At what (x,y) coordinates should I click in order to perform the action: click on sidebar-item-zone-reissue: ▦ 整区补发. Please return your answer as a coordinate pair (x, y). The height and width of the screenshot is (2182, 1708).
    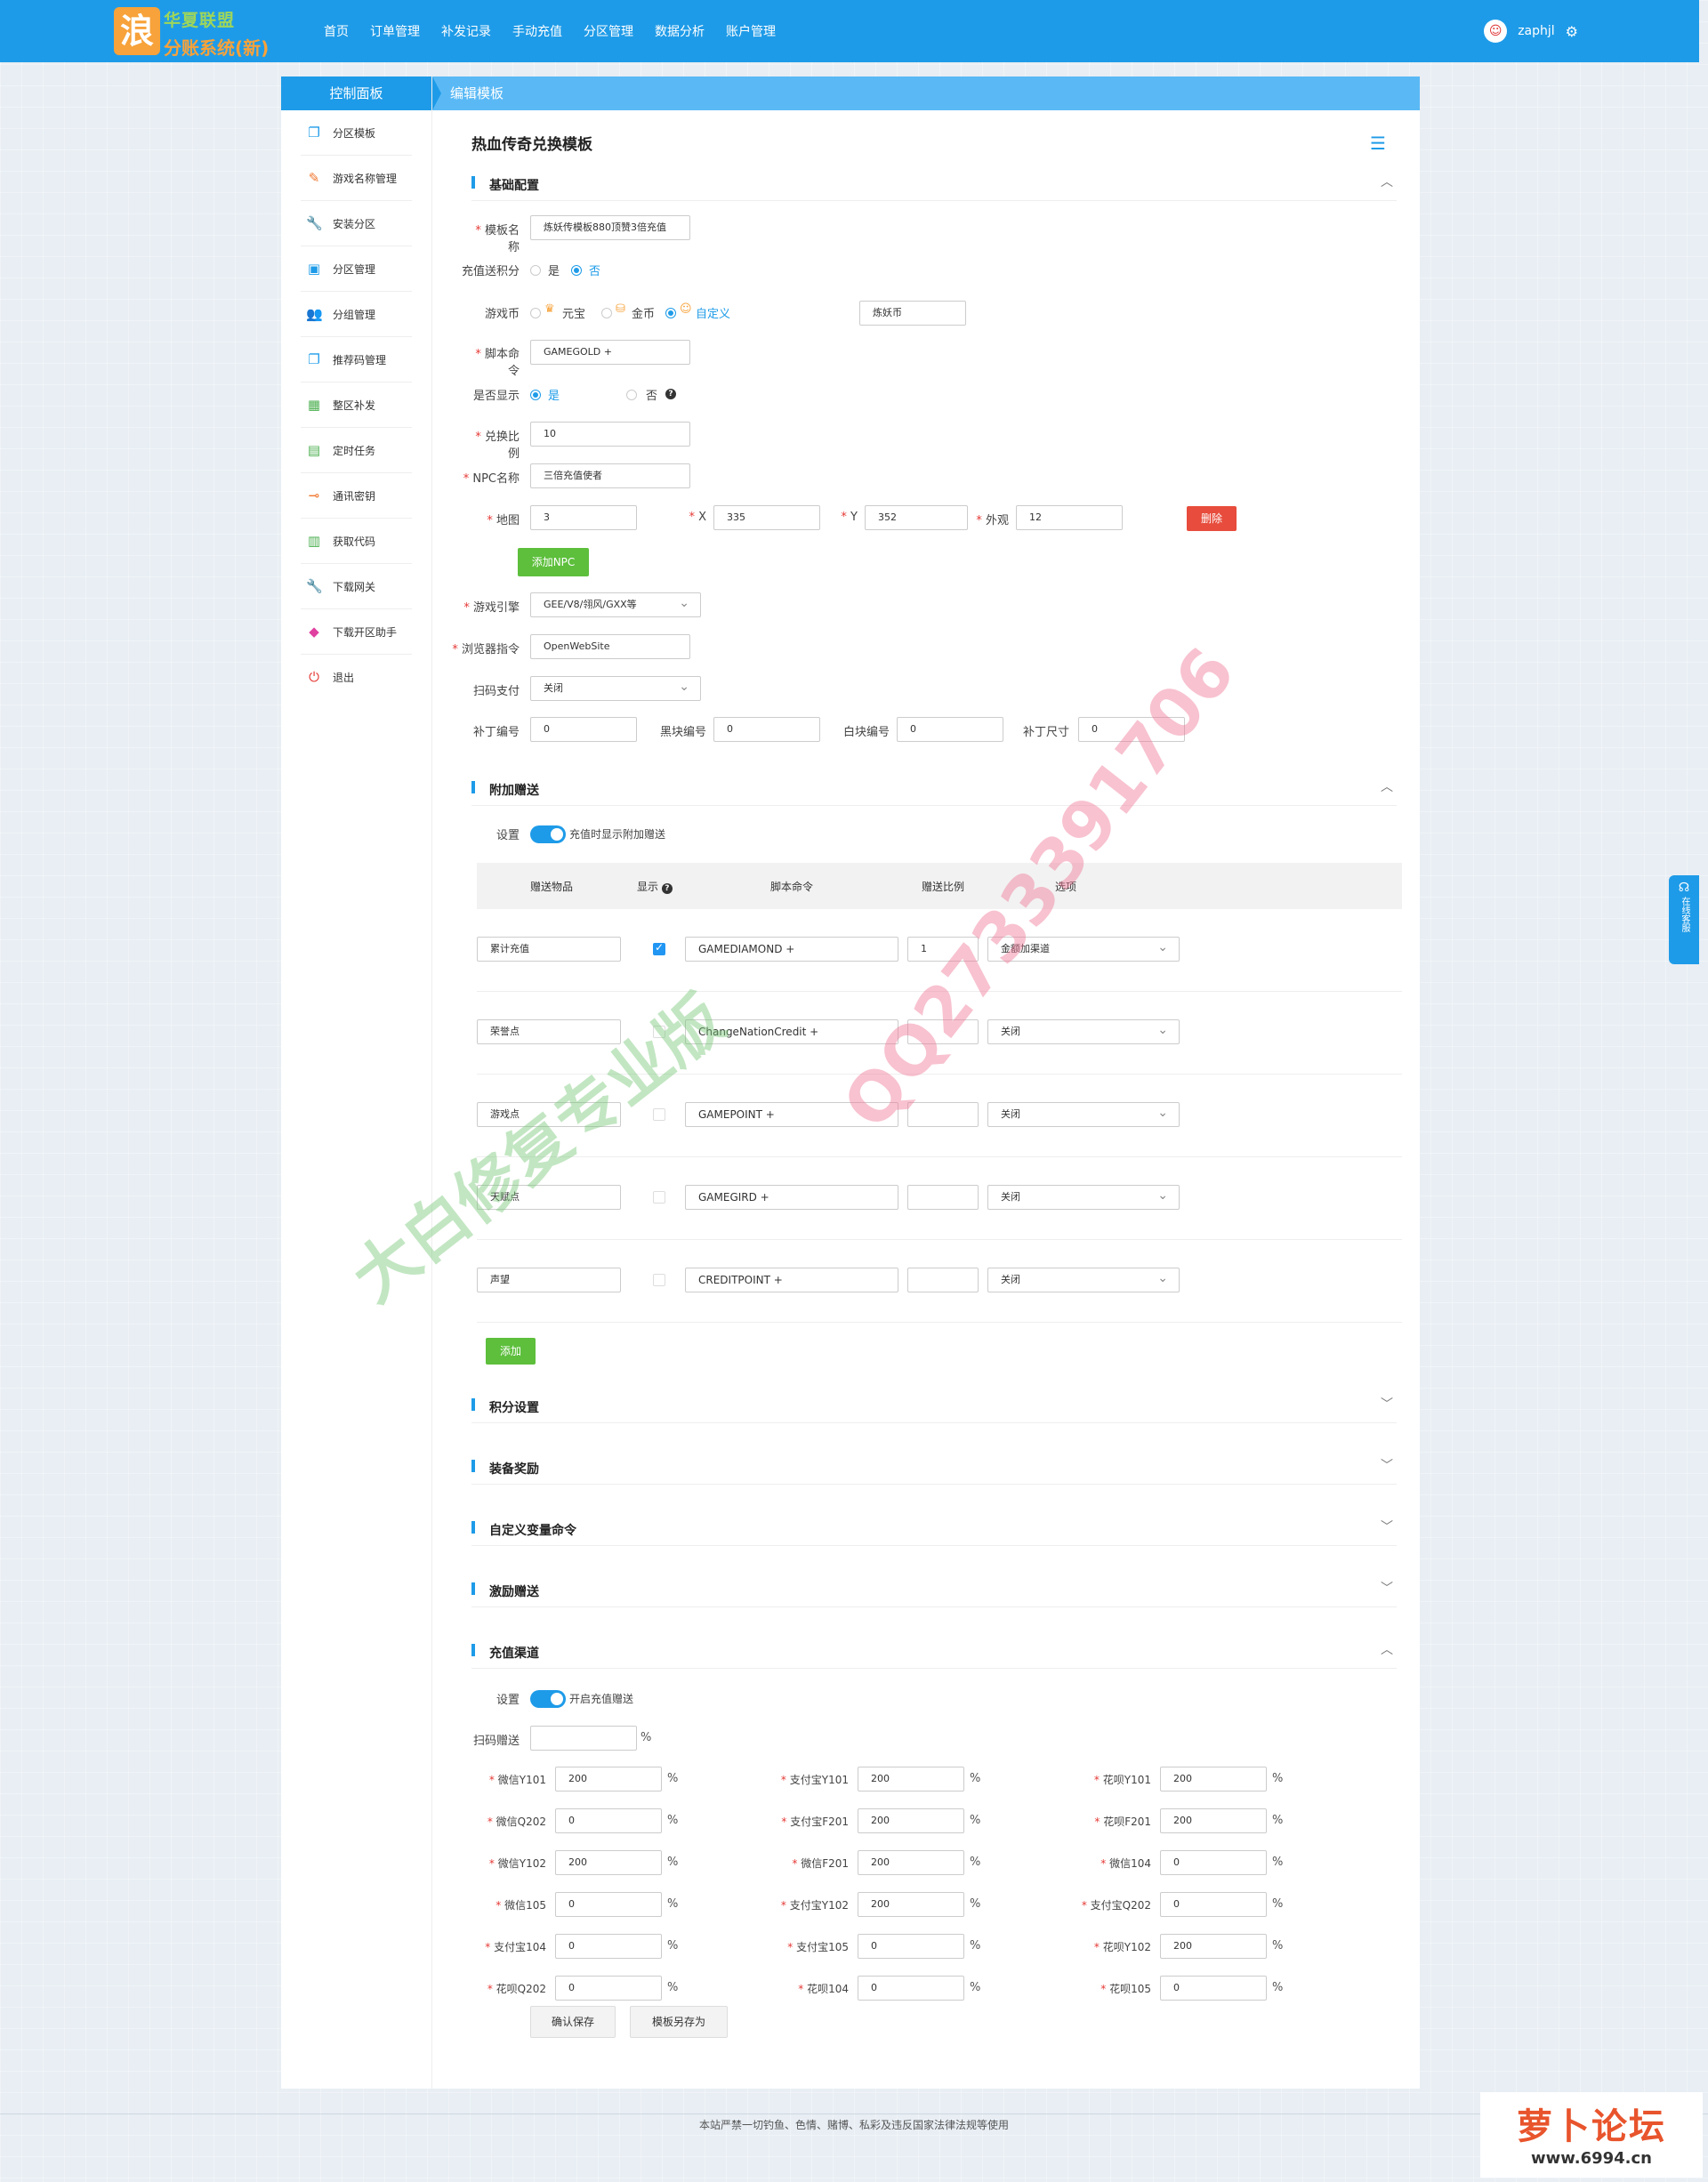
    Looking at the image, I should click on (356, 405).